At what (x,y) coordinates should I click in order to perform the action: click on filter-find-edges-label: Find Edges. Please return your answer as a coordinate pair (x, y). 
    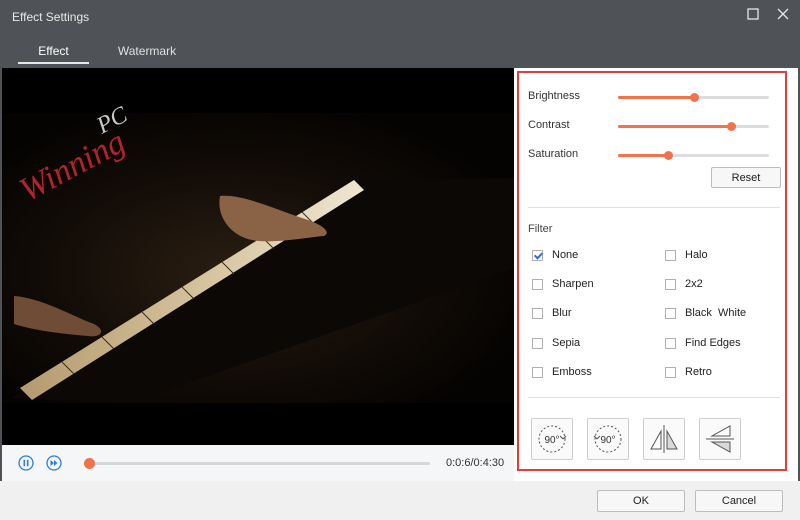
    Looking at the image, I should click on (713, 343).